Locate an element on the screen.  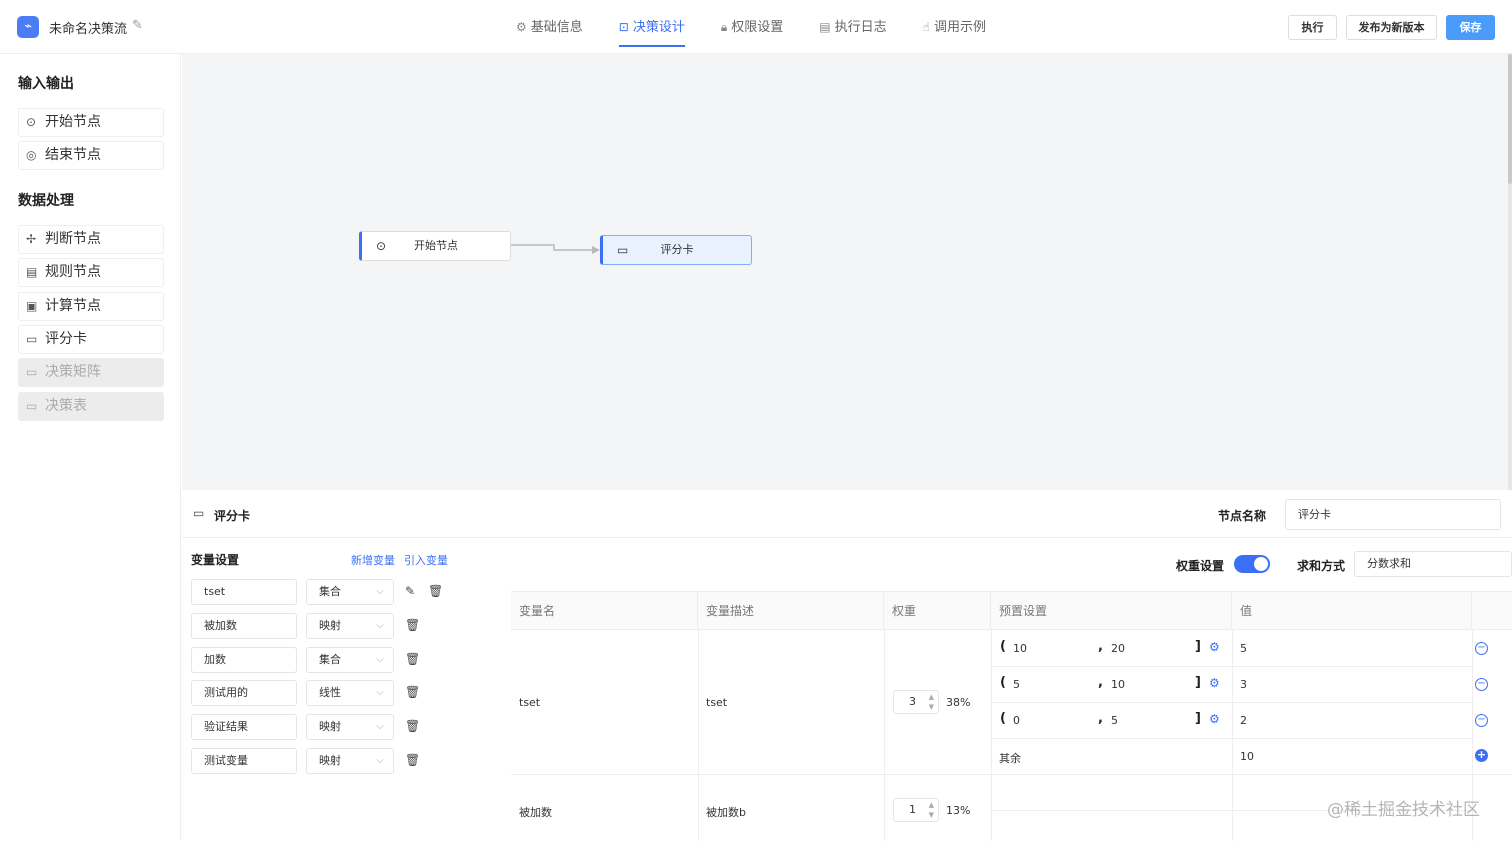
palette-label: 开始节点 is located at coordinates (73, 122).